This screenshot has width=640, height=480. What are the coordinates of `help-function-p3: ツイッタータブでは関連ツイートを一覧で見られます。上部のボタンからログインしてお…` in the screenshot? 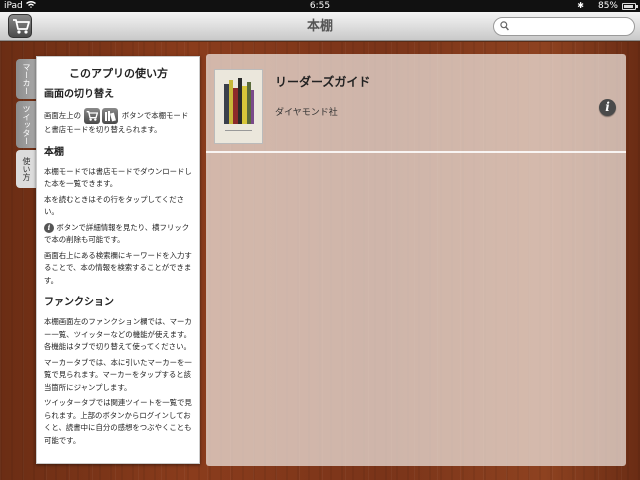 It's located at (118, 421).